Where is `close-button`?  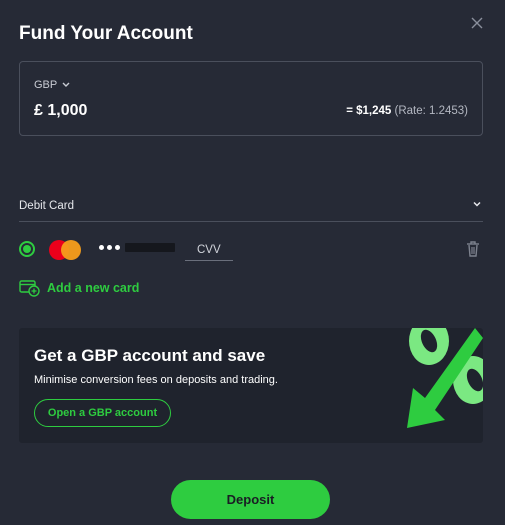 close-button is located at coordinates (477, 23).